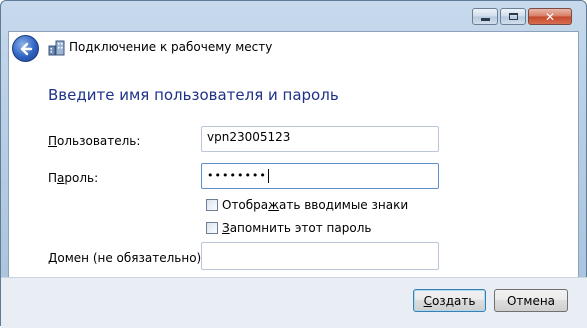 Image resolution: width=587 pixels, height=328 pixels. I want to click on username-value: vpn23005123, so click(249, 137).